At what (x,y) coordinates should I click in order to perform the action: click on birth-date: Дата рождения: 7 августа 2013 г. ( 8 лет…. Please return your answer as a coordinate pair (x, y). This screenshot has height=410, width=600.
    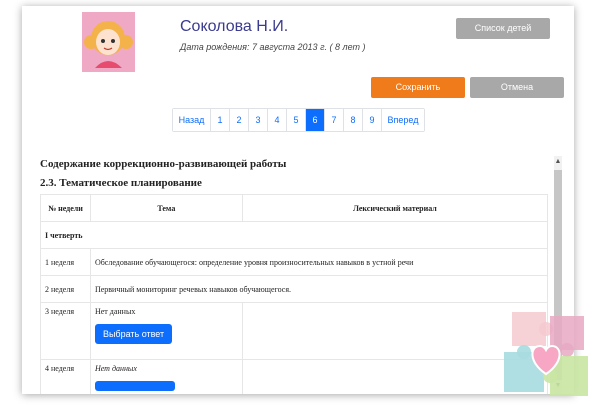
    Looking at the image, I should click on (273, 47).